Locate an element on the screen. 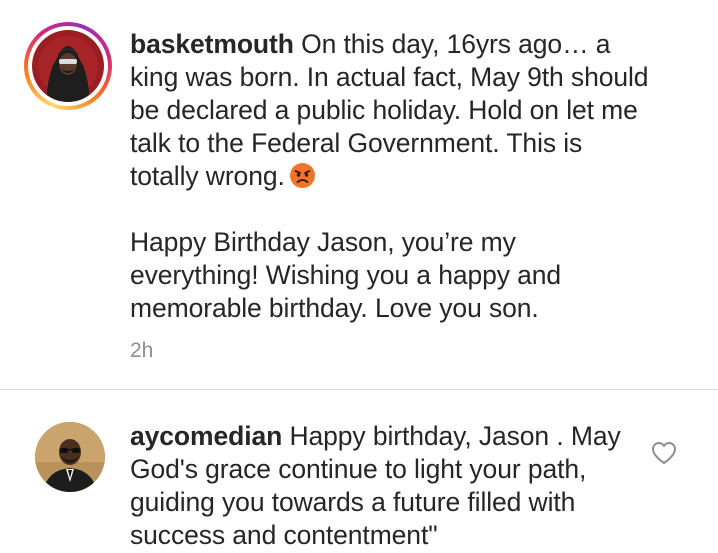 This screenshot has height=553, width=718. angry-face-emoji is located at coordinates (302, 175).